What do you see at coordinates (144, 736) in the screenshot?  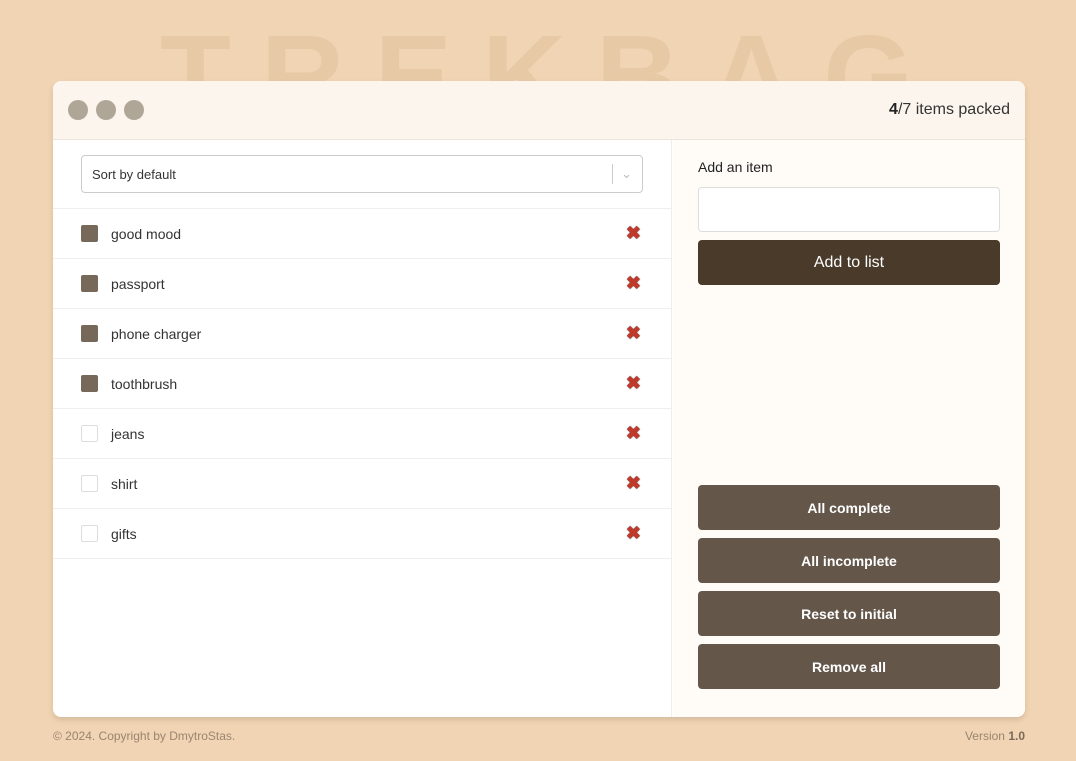 I see `copyright: © 2024. Copyright by DmytroStas.` at bounding box center [144, 736].